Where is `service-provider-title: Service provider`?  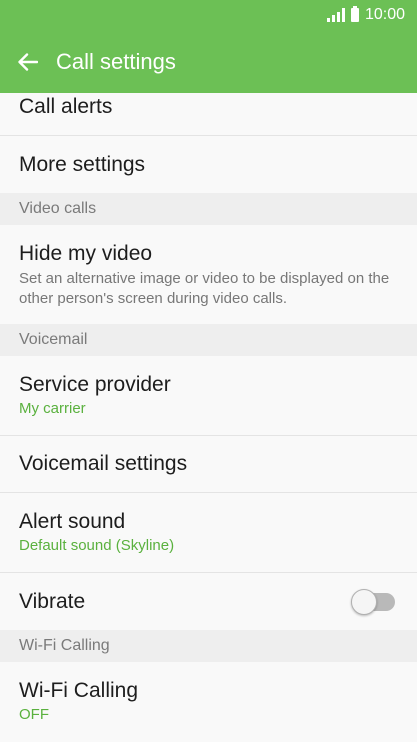 service-provider-title: Service provider is located at coordinates (95, 384).